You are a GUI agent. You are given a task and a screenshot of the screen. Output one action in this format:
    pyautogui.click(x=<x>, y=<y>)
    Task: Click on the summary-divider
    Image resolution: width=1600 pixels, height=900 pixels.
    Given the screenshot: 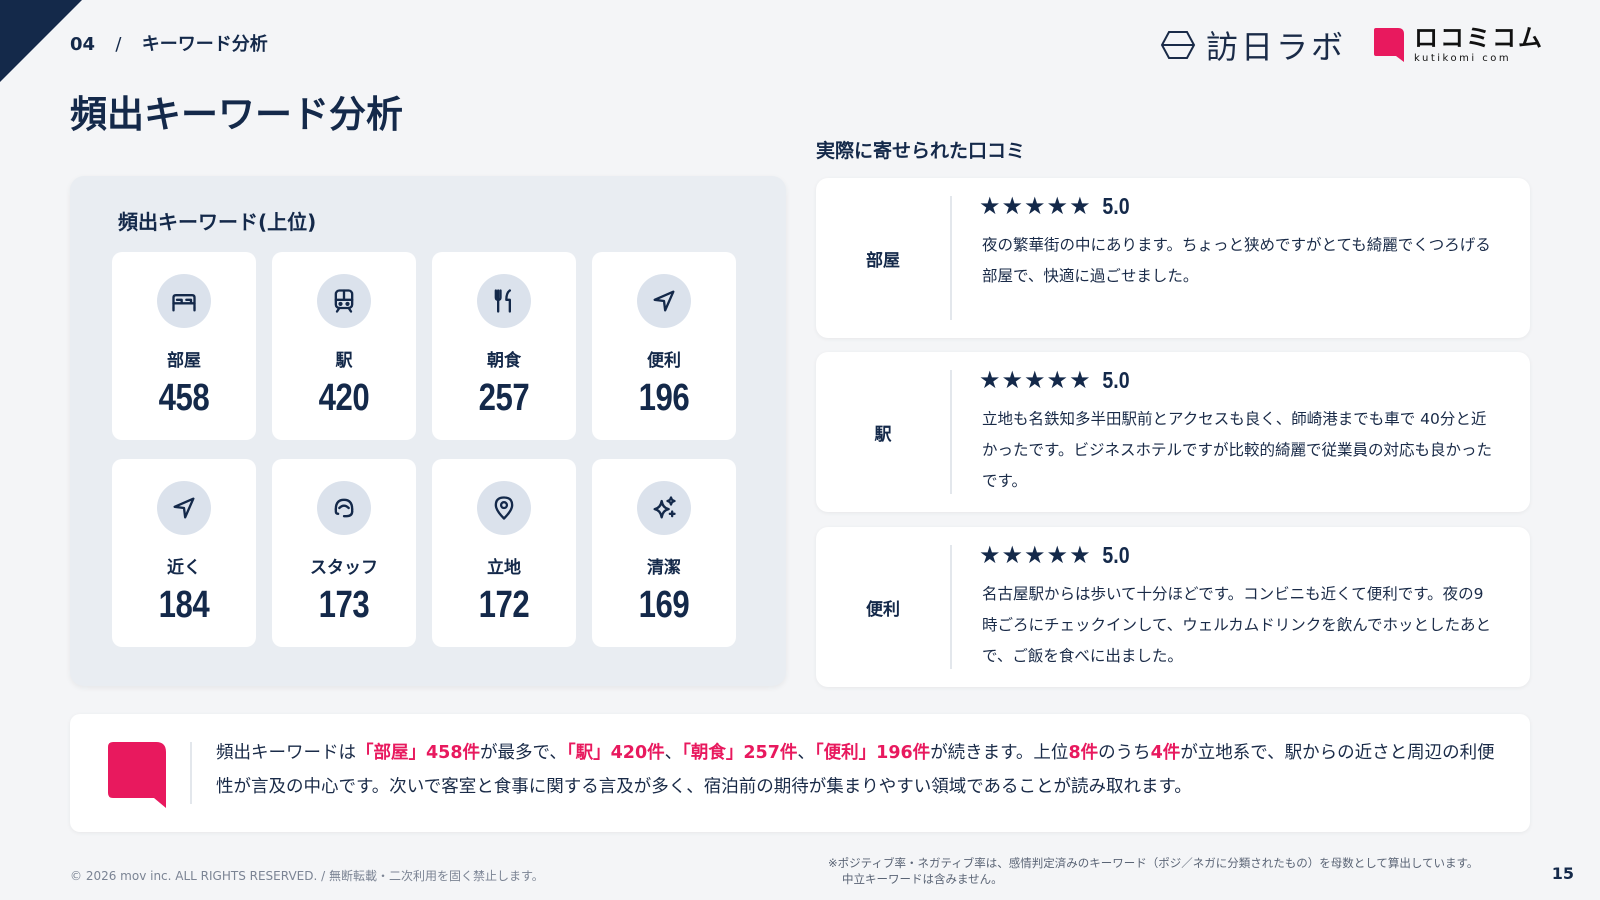 What is the action you would take?
    pyautogui.click(x=191, y=773)
    